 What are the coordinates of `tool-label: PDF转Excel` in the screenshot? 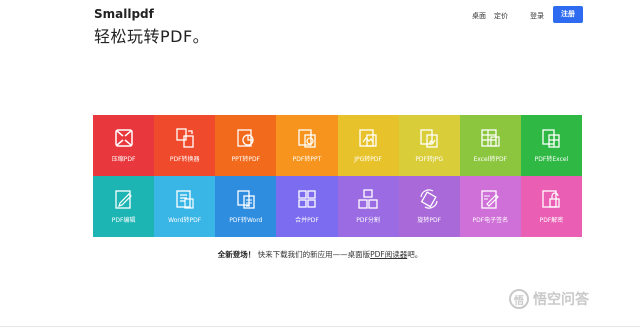 It's located at (551, 159).